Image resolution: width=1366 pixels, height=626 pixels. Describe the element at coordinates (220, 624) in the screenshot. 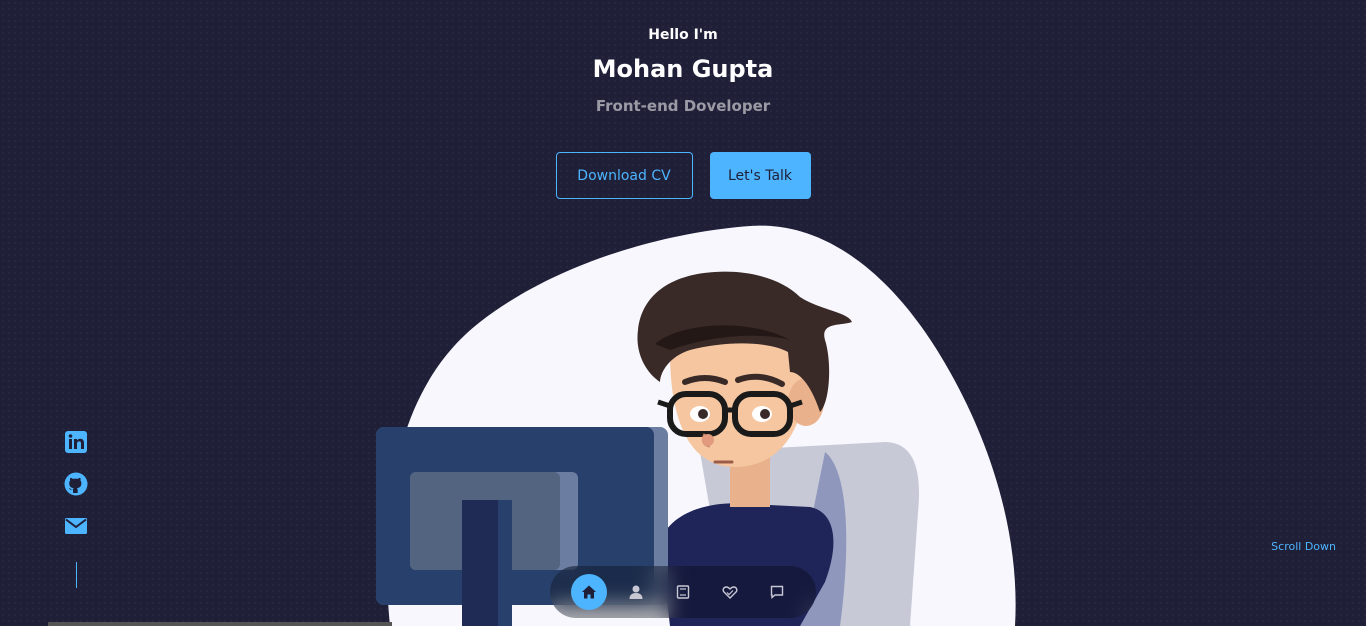

I see `horizontal-scrollbar` at that location.